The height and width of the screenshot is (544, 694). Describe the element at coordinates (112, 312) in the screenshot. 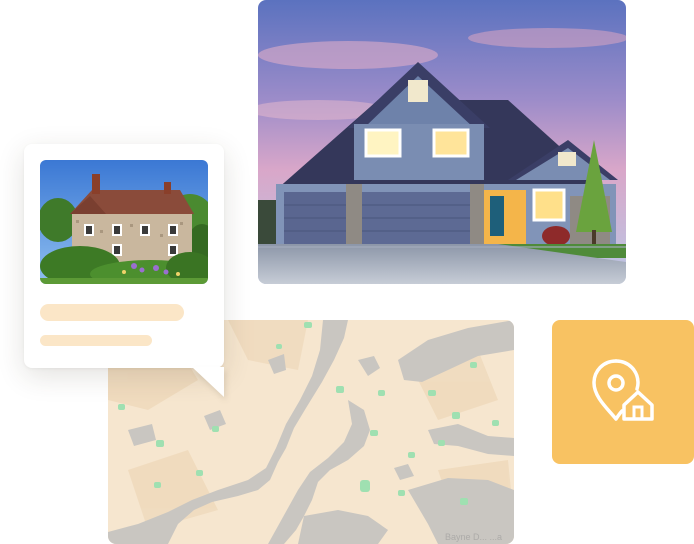

I see `card-title-placeholder` at that location.